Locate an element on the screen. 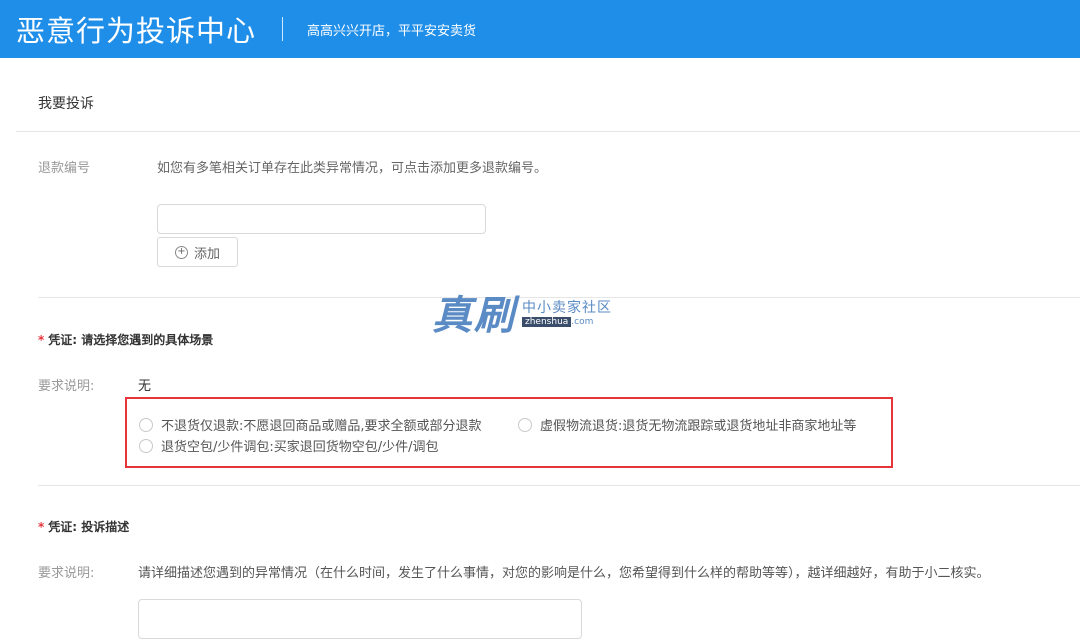  watermark-site: zhenshua .com is located at coordinates (567, 322).